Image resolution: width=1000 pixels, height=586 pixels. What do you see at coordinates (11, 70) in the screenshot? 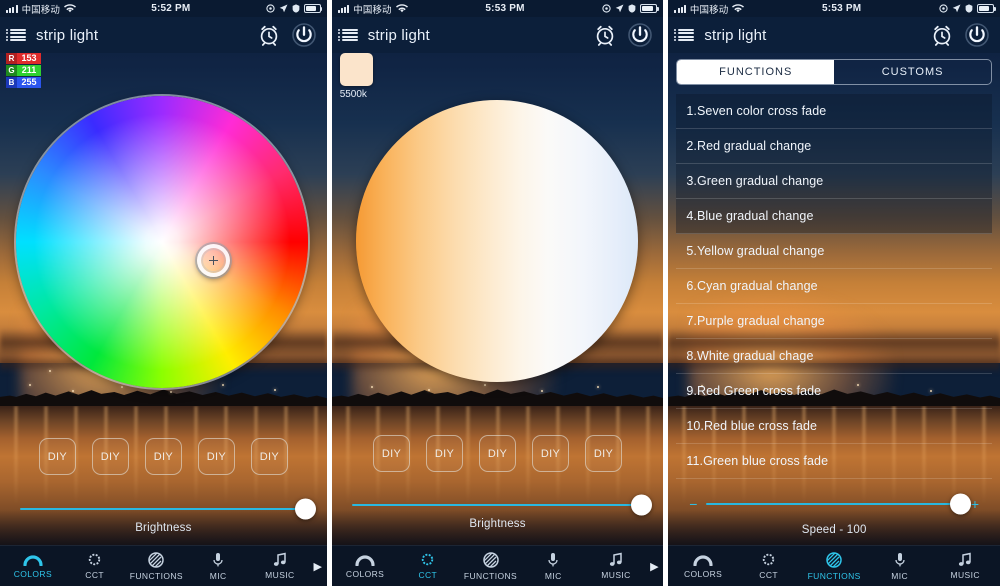
I see `rgb-green-label: G` at bounding box center [11, 70].